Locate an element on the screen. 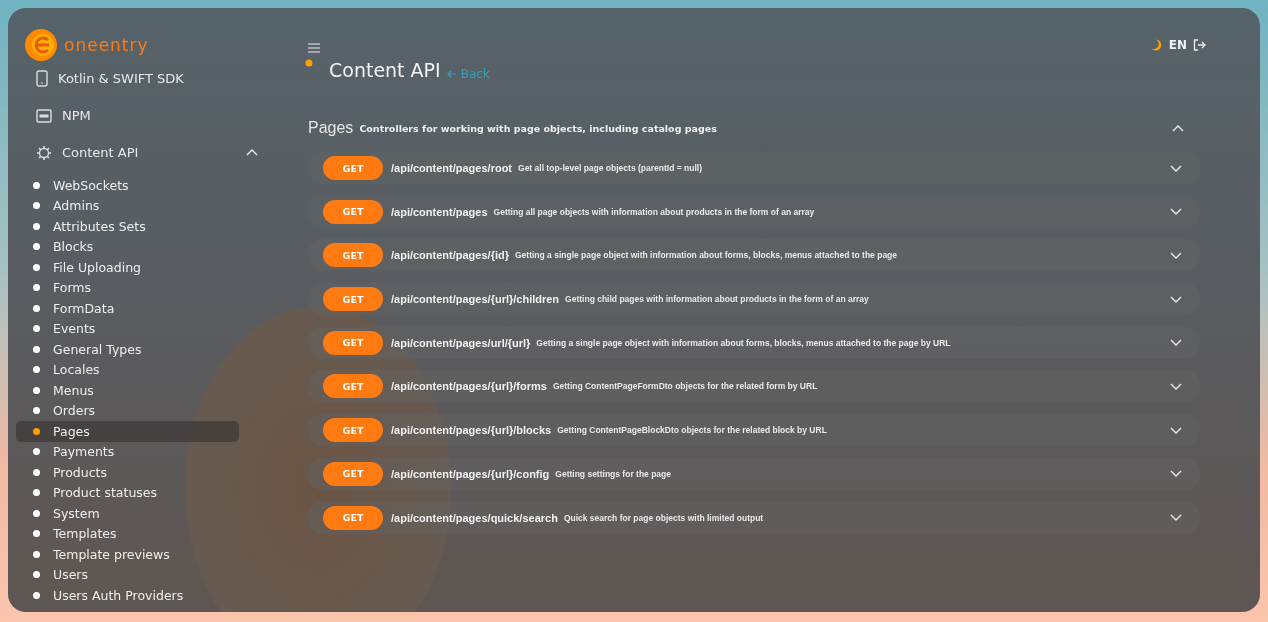 The height and width of the screenshot is (622, 1268). sidebar-subitem: Product statuses is located at coordinates (127, 492).